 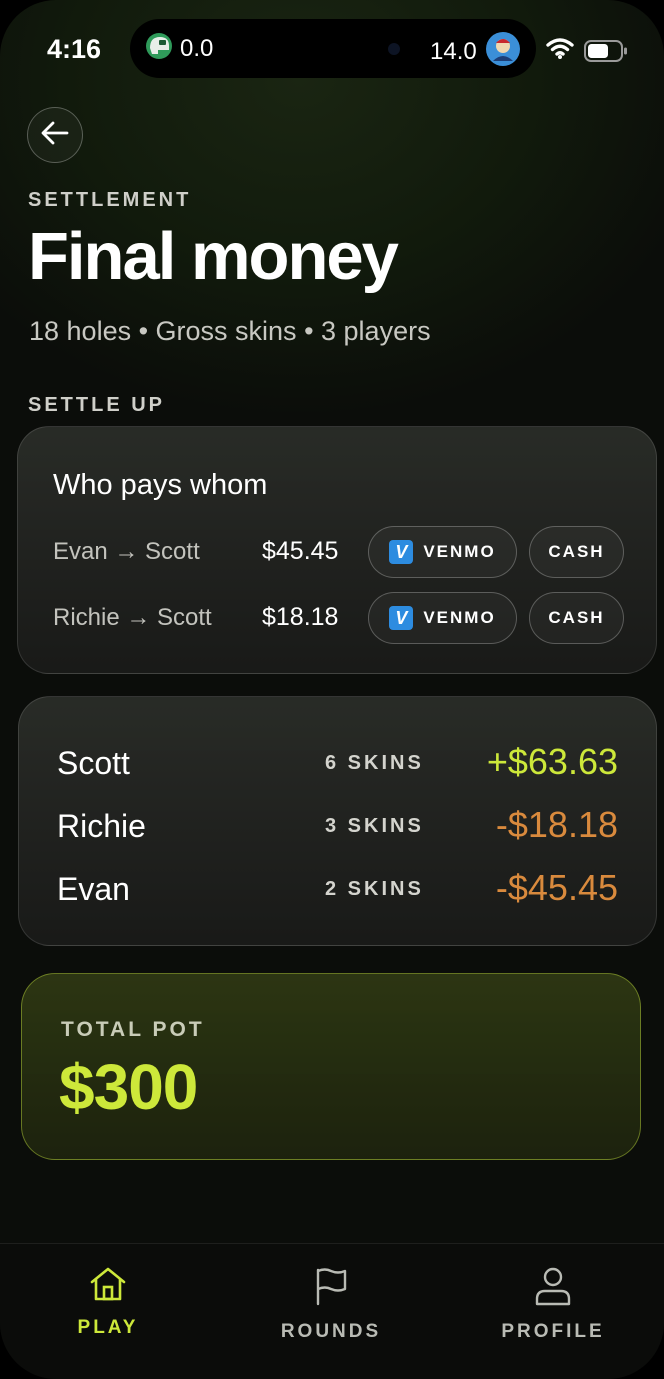 I want to click on standing-row: Scott 6 SKINS +$63.63, so click(x=337, y=764).